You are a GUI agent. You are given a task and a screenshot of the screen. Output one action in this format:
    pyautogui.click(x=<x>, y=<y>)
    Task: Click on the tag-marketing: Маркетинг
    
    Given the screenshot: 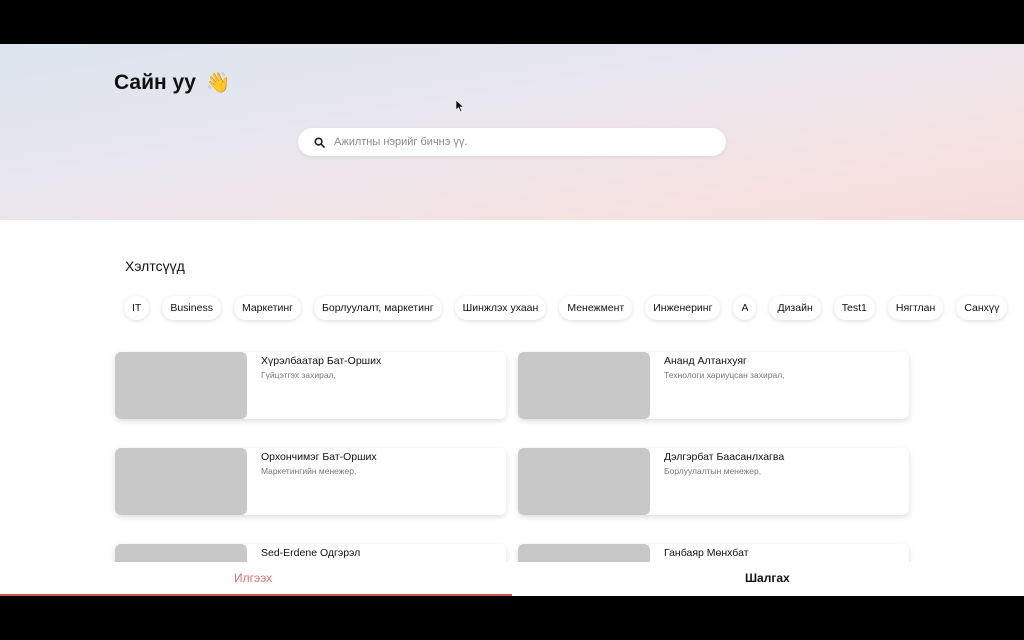 What is the action you would take?
    pyautogui.click(x=267, y=308)
    